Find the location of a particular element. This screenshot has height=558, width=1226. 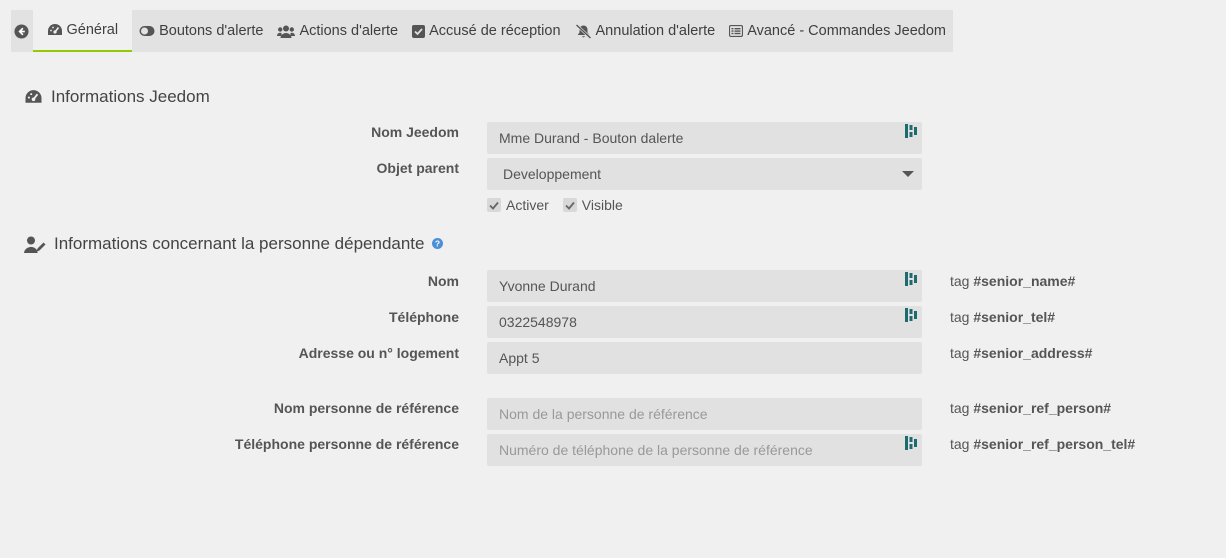

visible-checkbox: Visible is located at coordinates (592, 205).